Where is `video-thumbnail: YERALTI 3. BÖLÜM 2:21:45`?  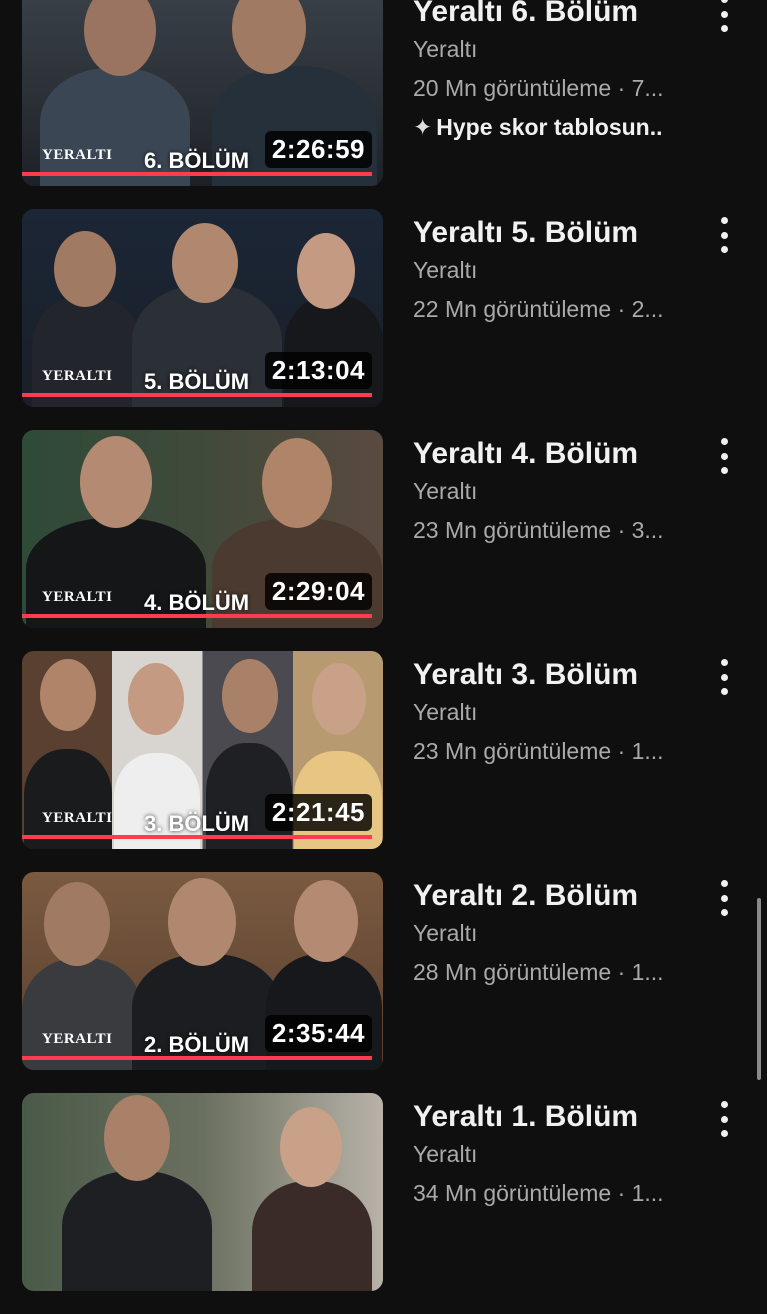
video-thumbnail: YERALTI 3. BÖLÜM 2:21:45 is located at coordinates (202, 750).